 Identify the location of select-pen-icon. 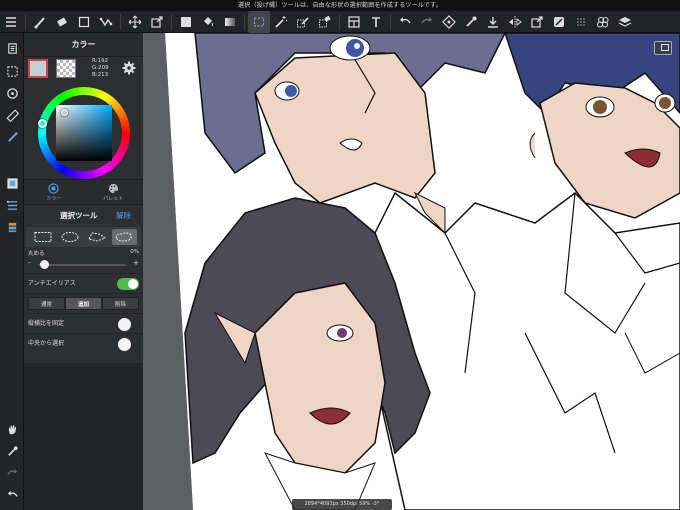
(303, 22).